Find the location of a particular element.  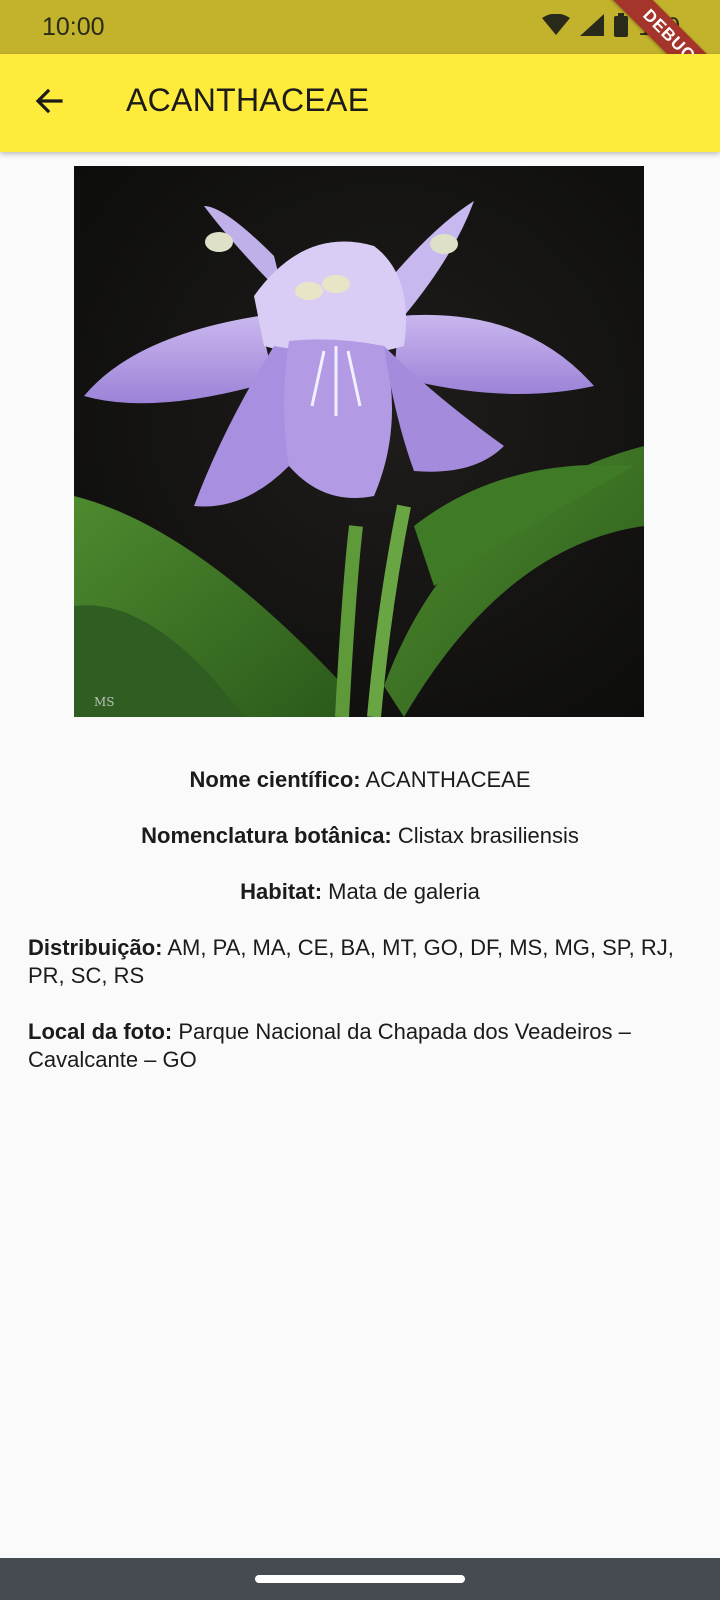

home-gesture-handle is located at coordinates (360, 1579).